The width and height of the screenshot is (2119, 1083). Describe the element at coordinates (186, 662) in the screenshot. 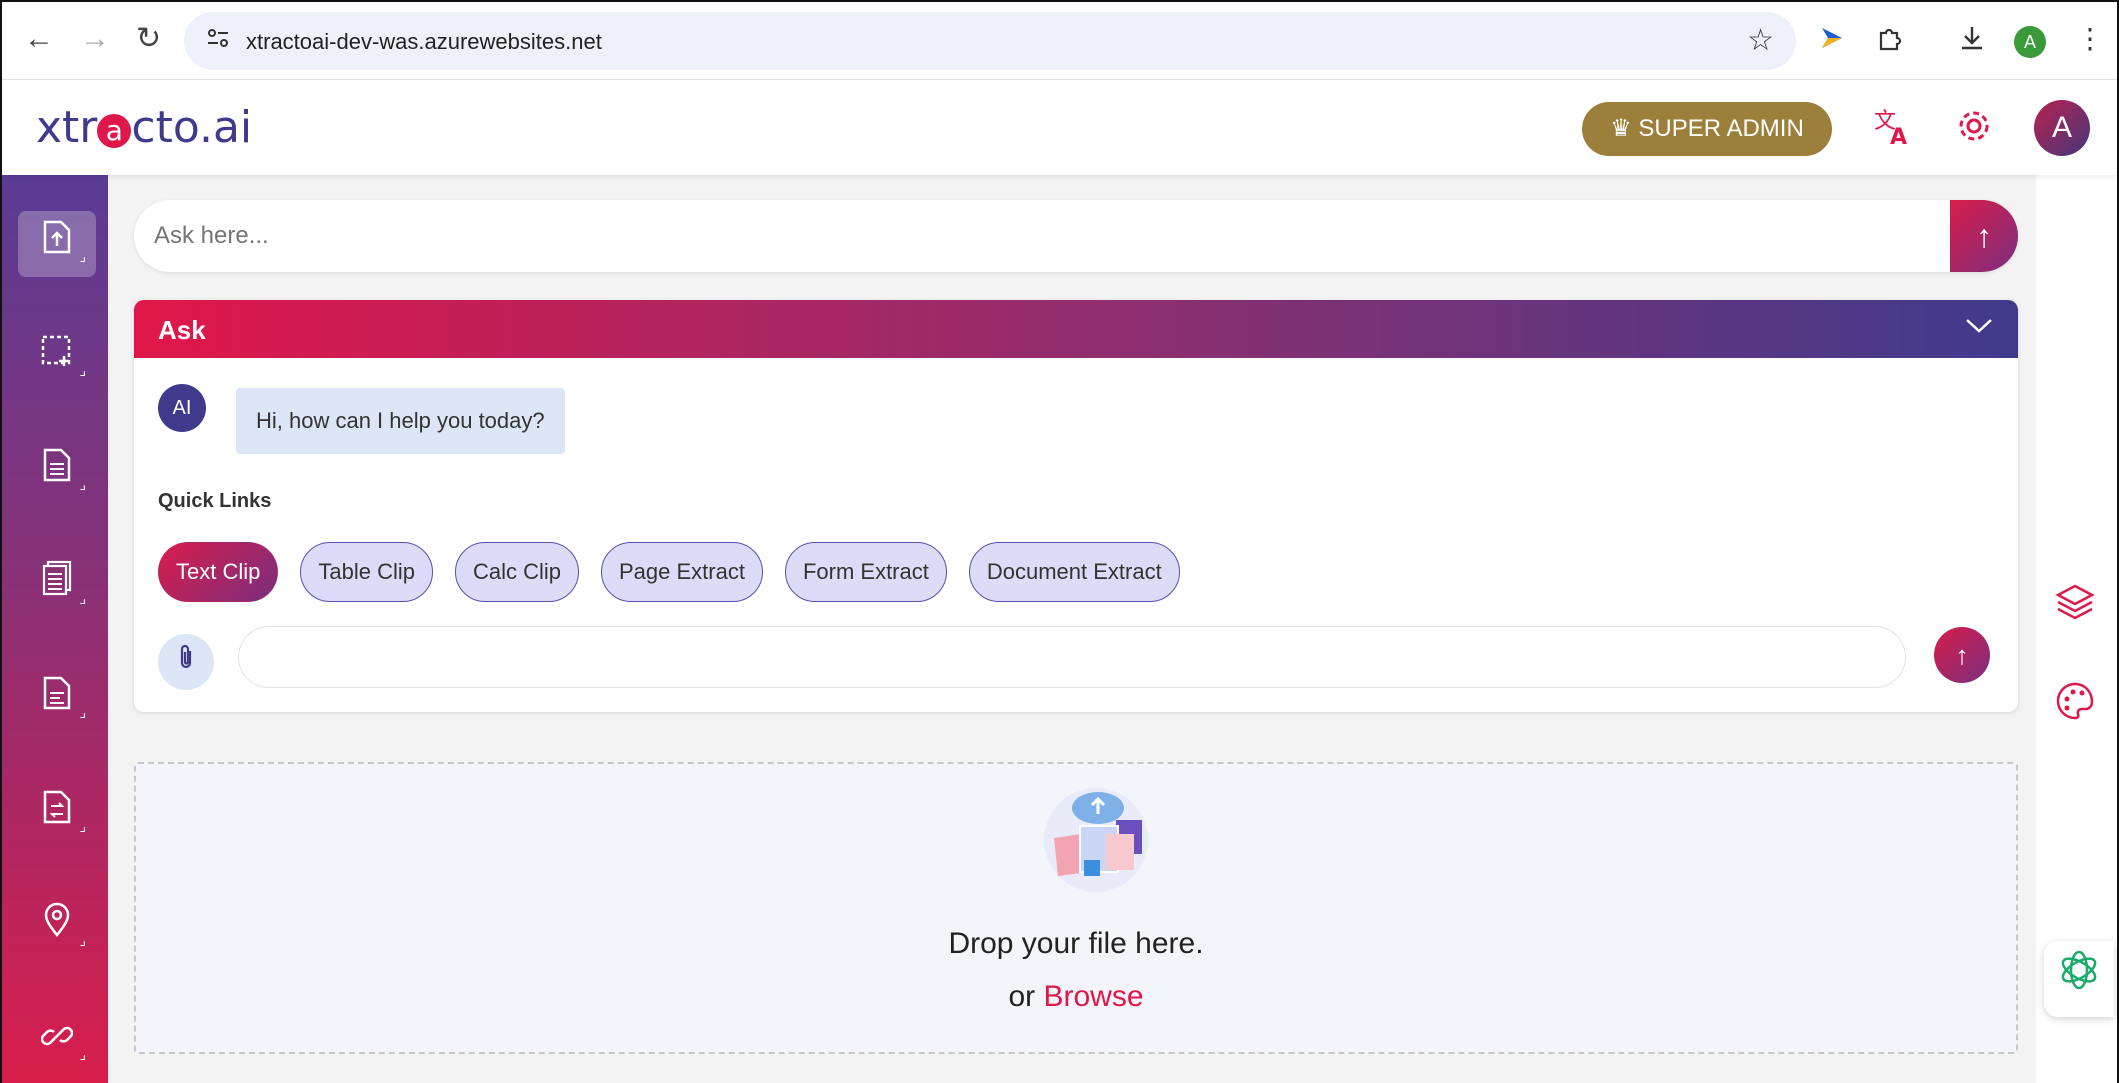

I see `attach-button` at that location.